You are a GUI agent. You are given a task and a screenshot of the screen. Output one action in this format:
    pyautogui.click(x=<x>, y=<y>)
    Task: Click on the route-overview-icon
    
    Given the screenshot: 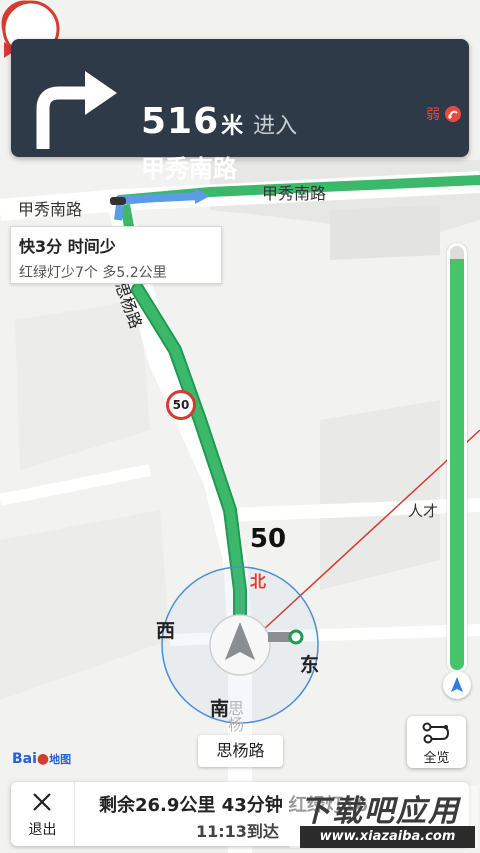 What is the action you would take?
    pyautogui.click(x=436, y=733)
    